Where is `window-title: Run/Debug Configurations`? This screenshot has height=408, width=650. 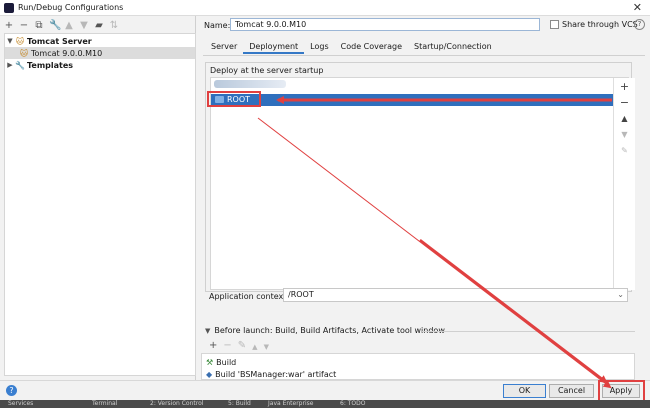 window-title: Run/Debug Configurations is located at coordinates (71, 7).